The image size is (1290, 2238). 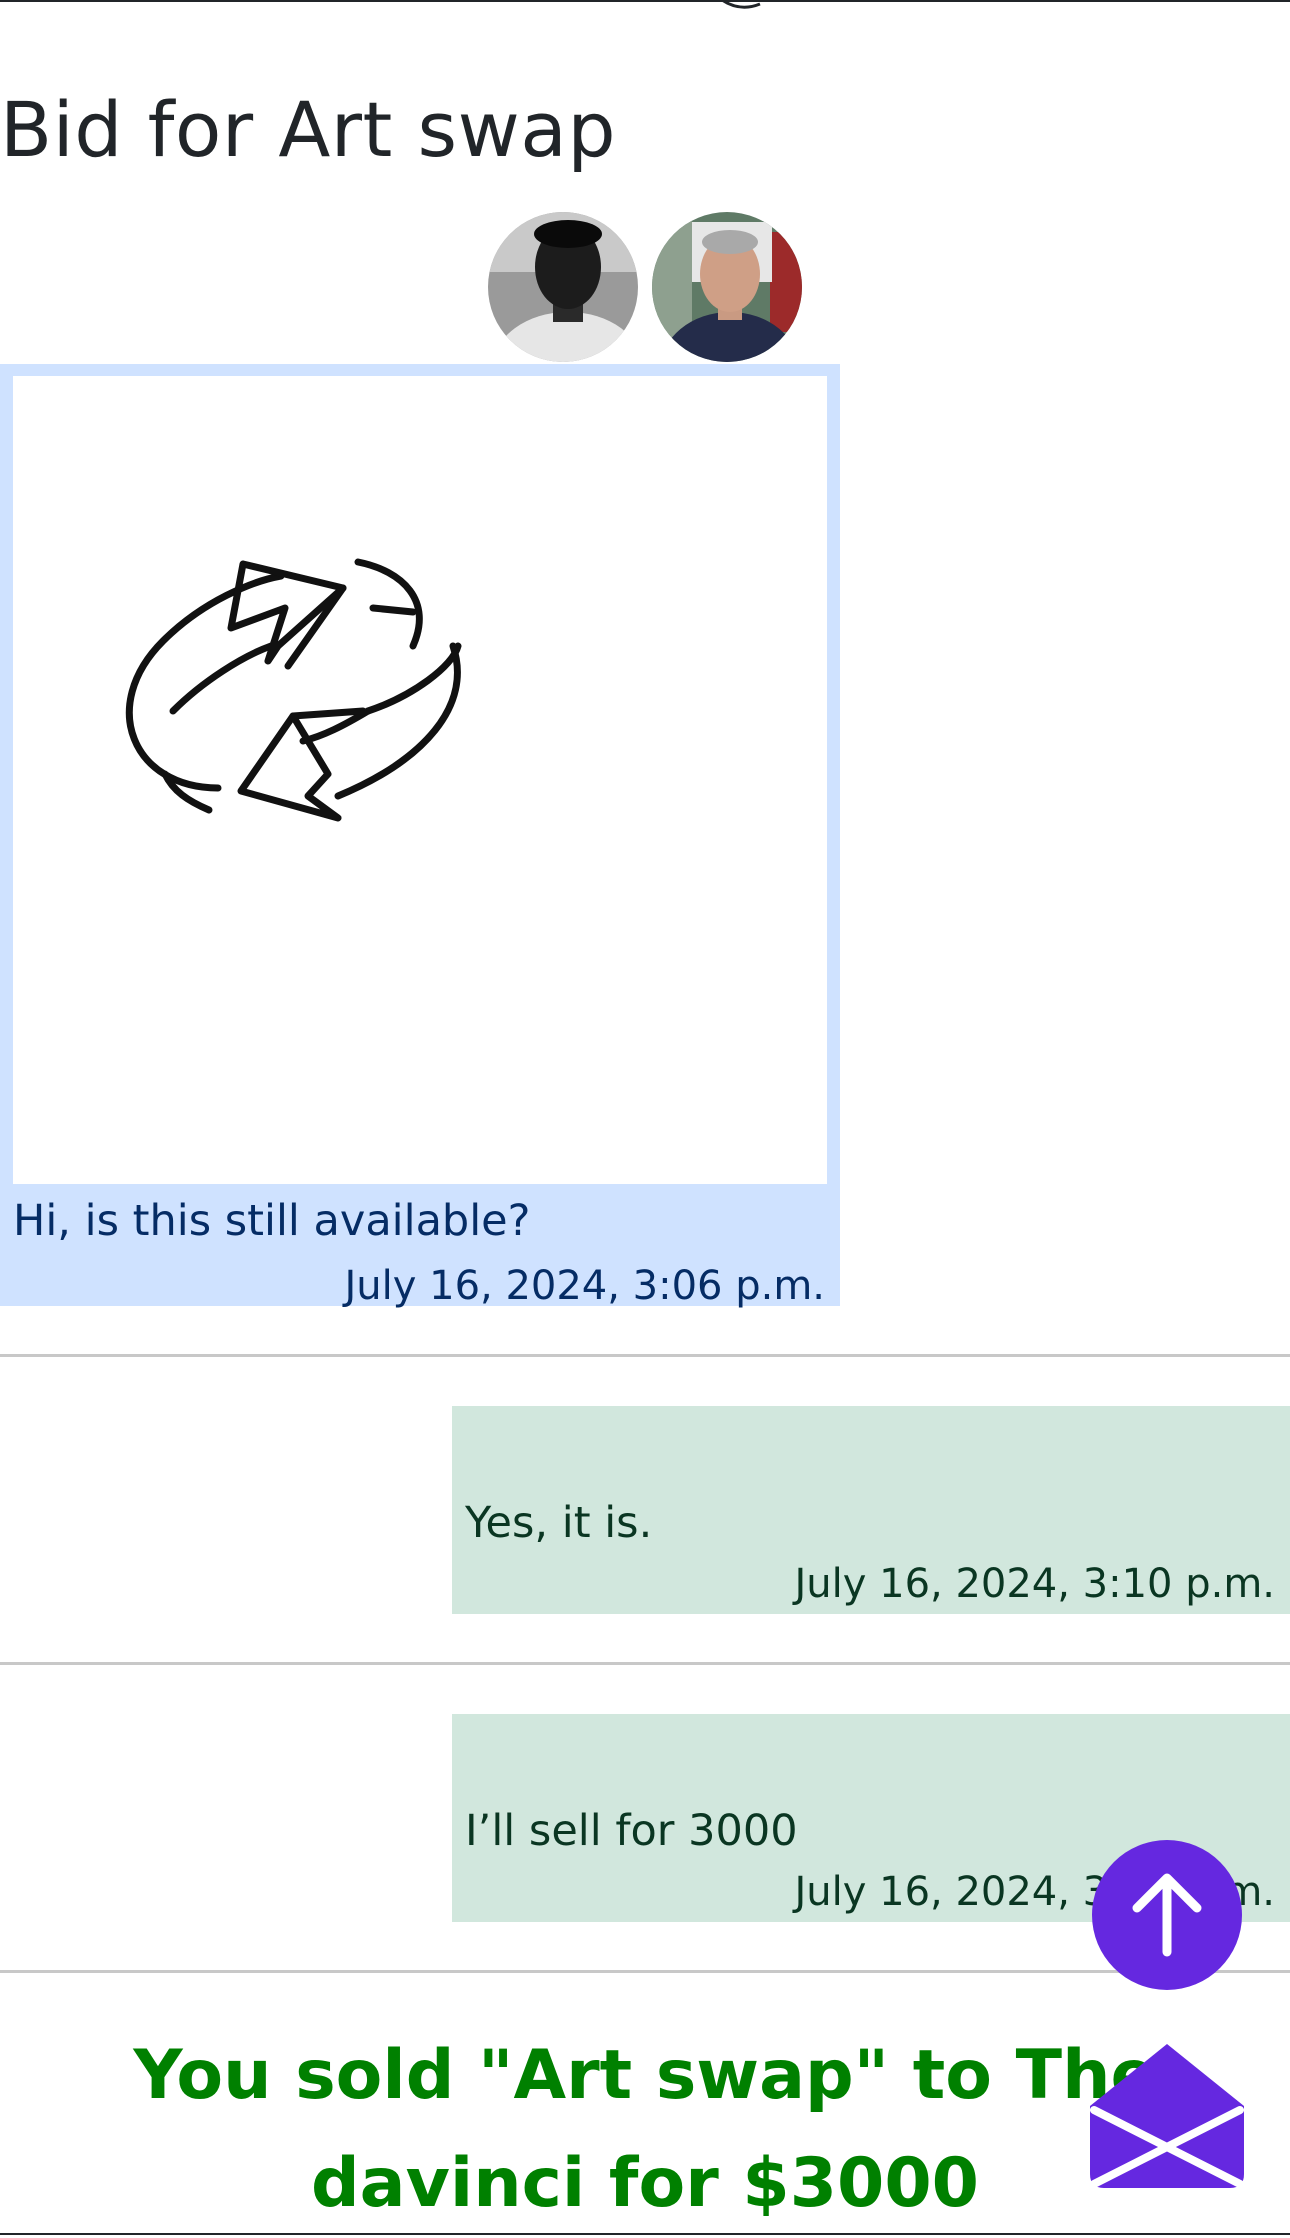 I want to click on message-timestamp: July 16, 2024, 3:06 p.m., so click(x=584, y=1286).